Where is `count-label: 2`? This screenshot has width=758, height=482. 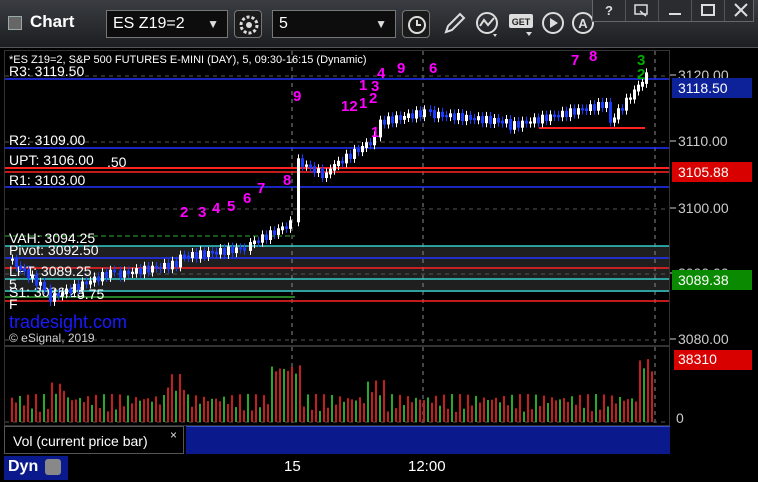
count-label: 2 is located at coordinates (184, 212).